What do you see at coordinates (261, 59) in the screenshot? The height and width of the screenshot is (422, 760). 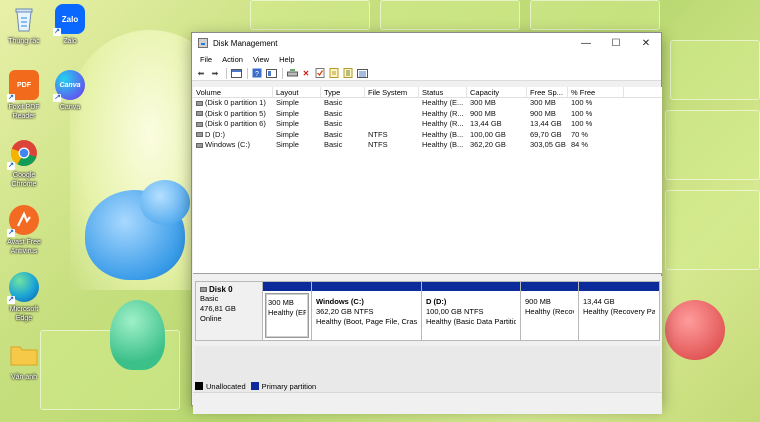 I see `menu-view: View` at bounding box center [261, 59].